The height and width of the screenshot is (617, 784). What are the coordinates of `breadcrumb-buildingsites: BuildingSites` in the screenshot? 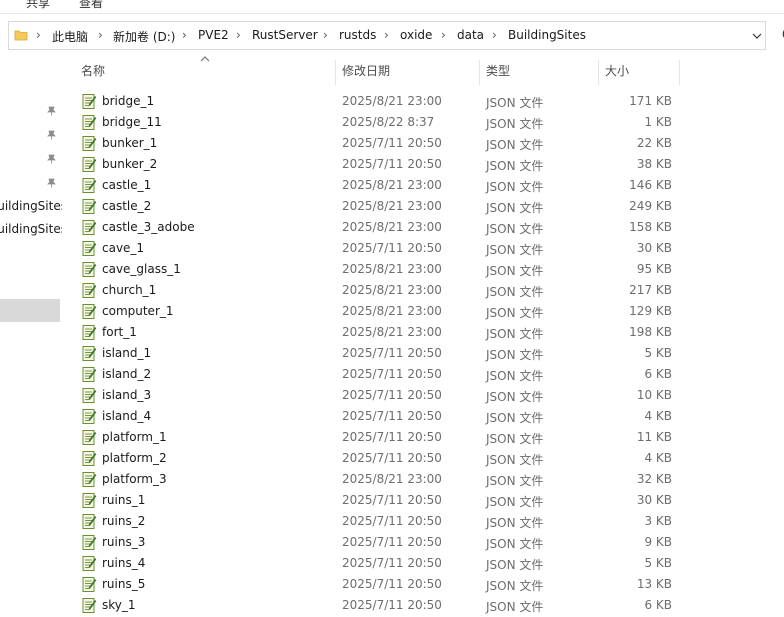 It's located at (547, 35).